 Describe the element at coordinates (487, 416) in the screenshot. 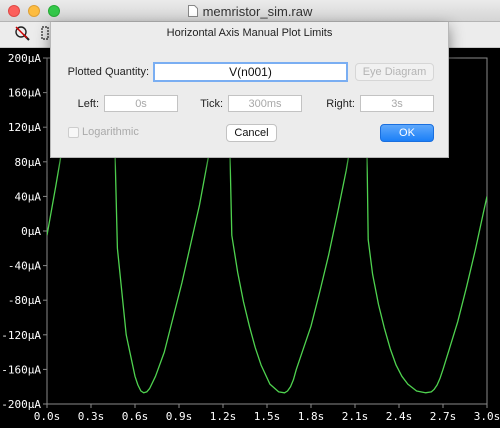

I see `x-tick-label: 3.0s` at that location.